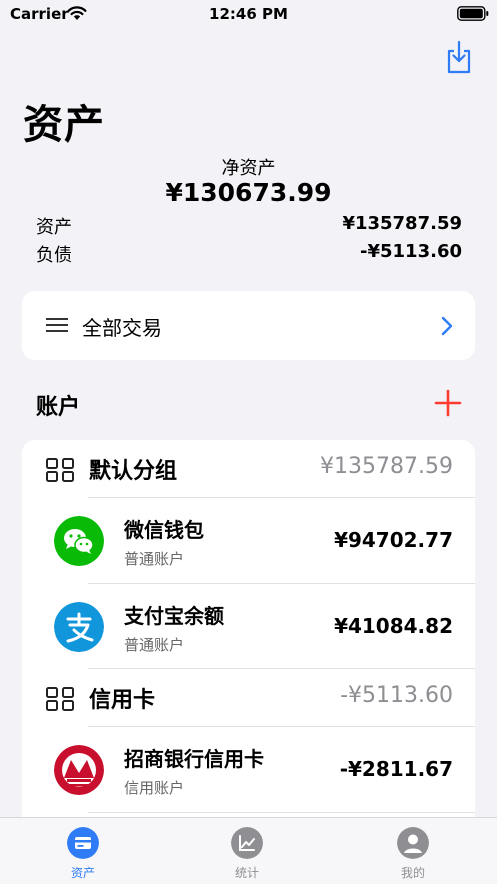 This screenshot has width=497, height=884. I want to click on tab-me-label: 我的, so click(412, 873).